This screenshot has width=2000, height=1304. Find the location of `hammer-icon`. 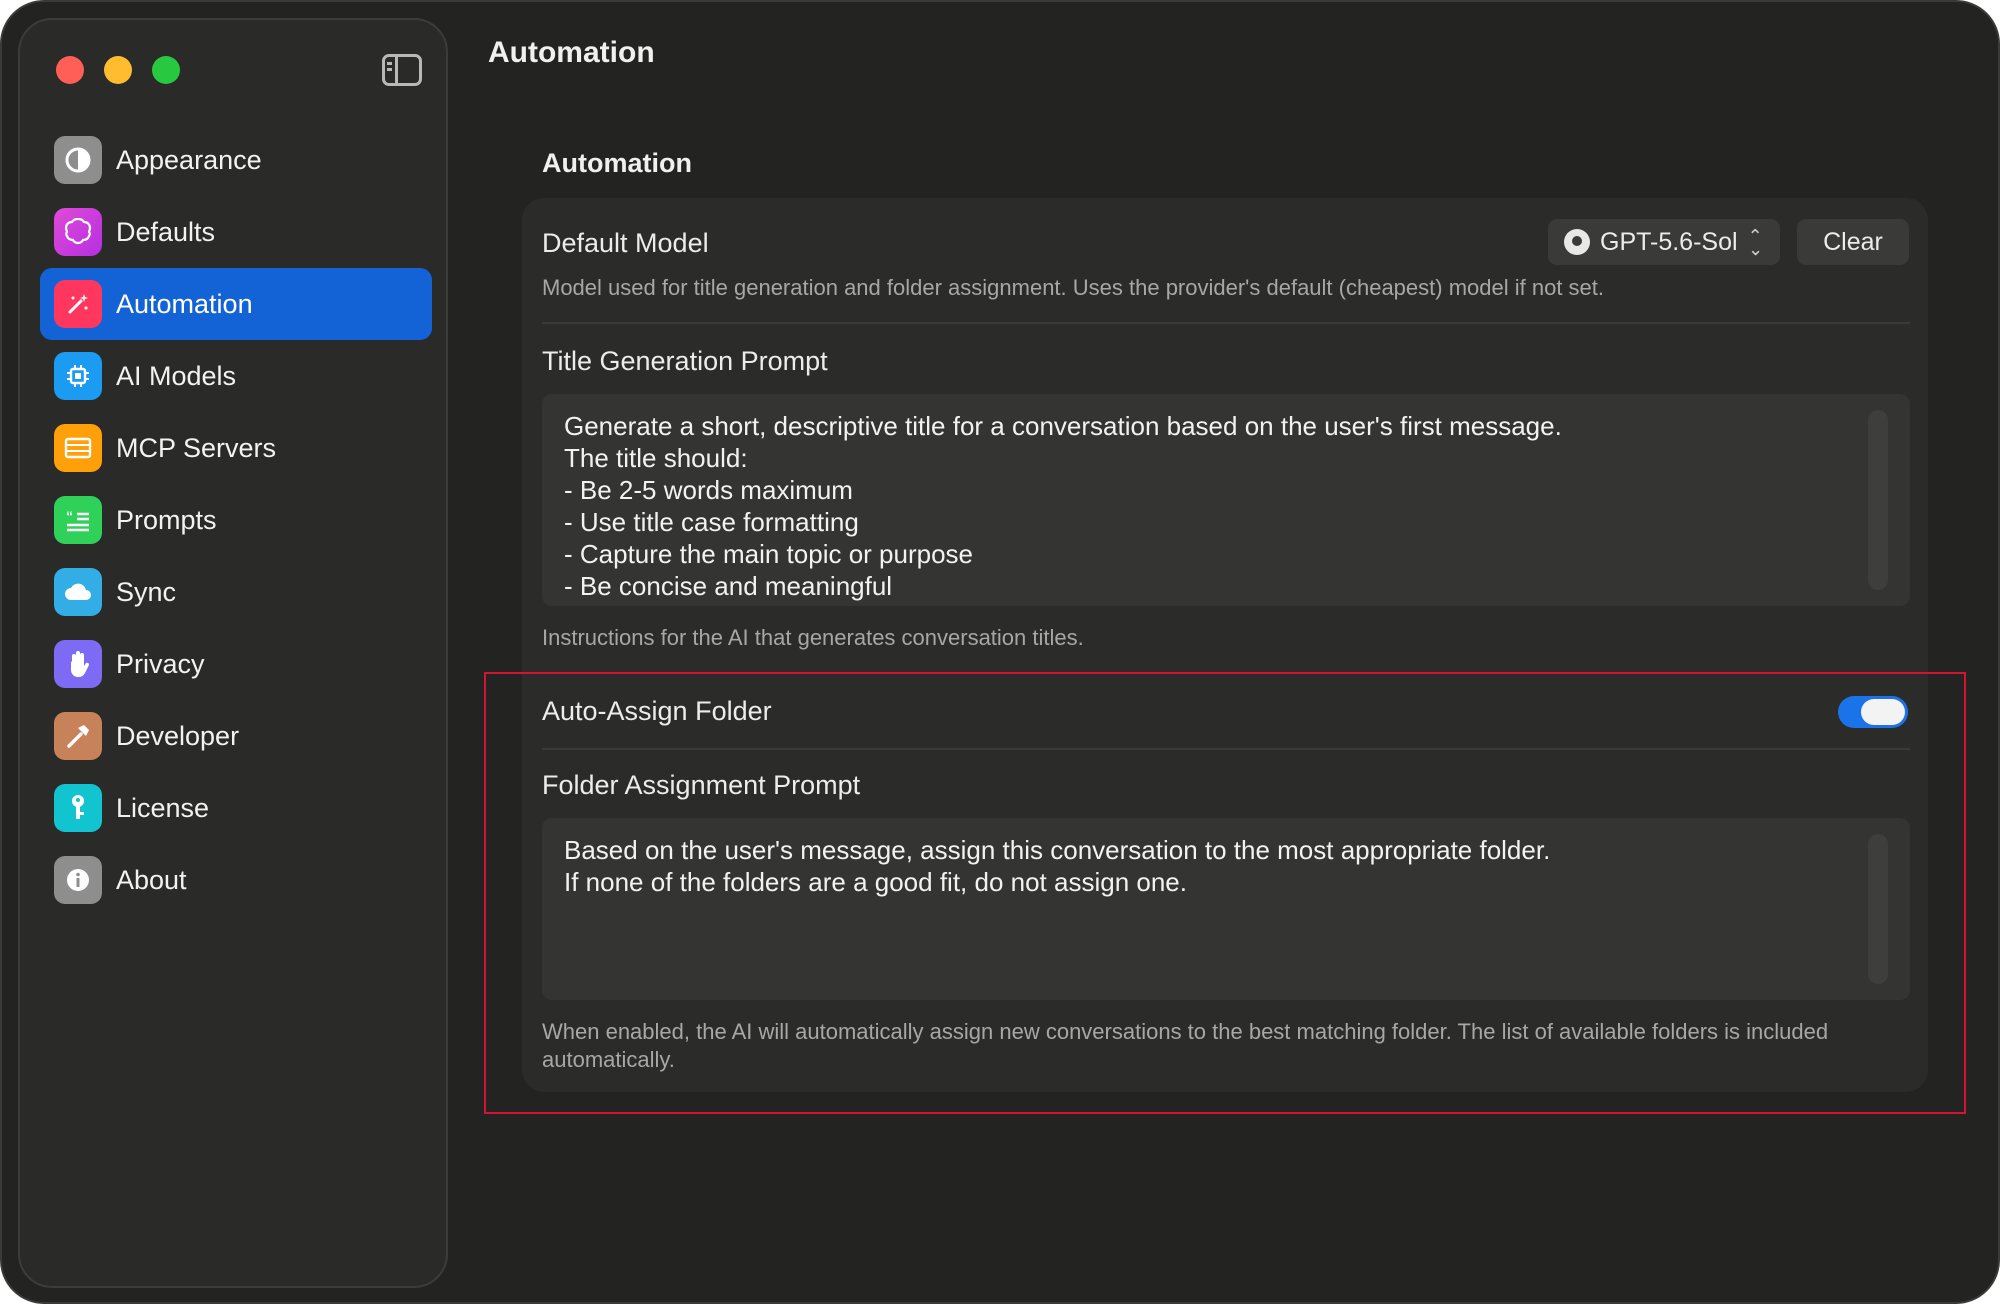

hammer-icon is located at coordinates (78, 736).